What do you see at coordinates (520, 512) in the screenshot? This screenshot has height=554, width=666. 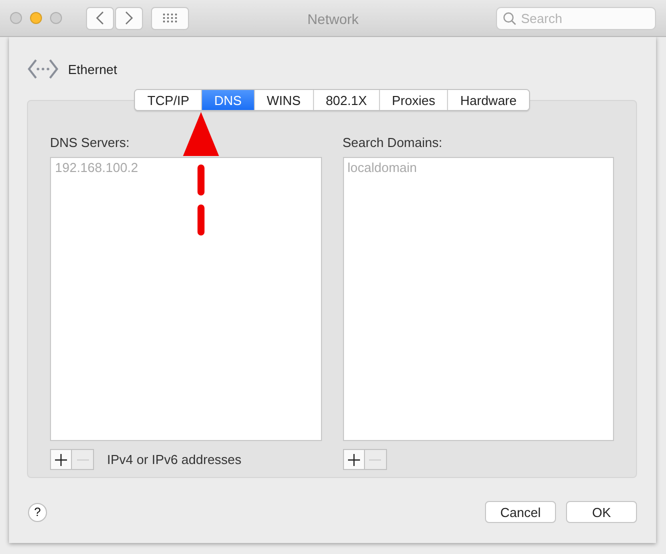 I see `cancel-button: Cancel` at bounding box center [520, 512].